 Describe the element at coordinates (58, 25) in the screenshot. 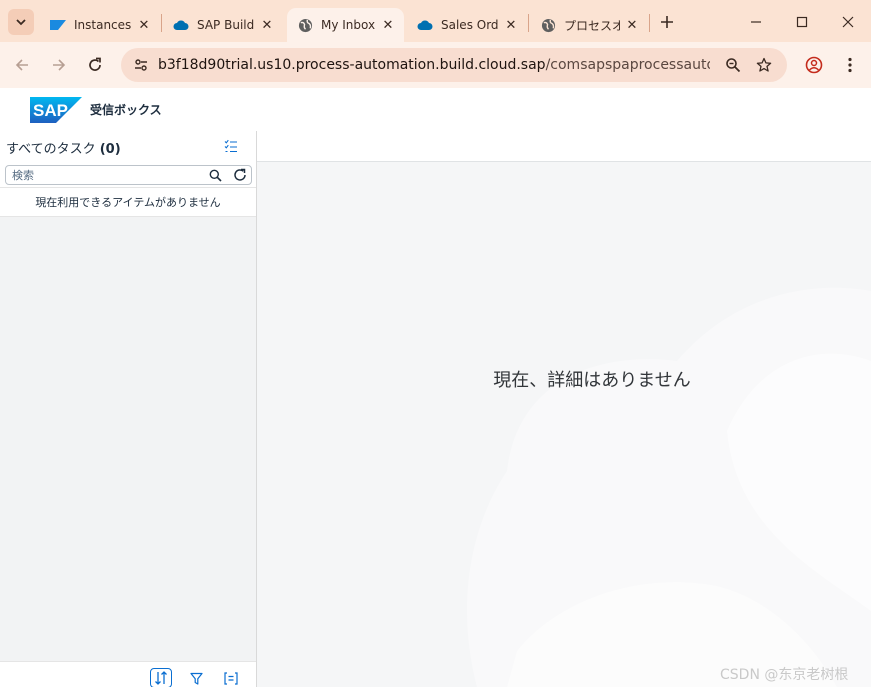

I see `sap-logo-icon` at that location.